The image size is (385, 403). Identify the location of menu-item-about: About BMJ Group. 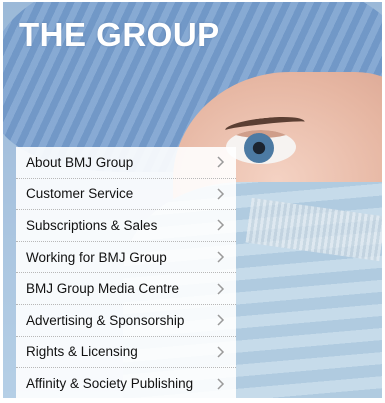
(126, 163).